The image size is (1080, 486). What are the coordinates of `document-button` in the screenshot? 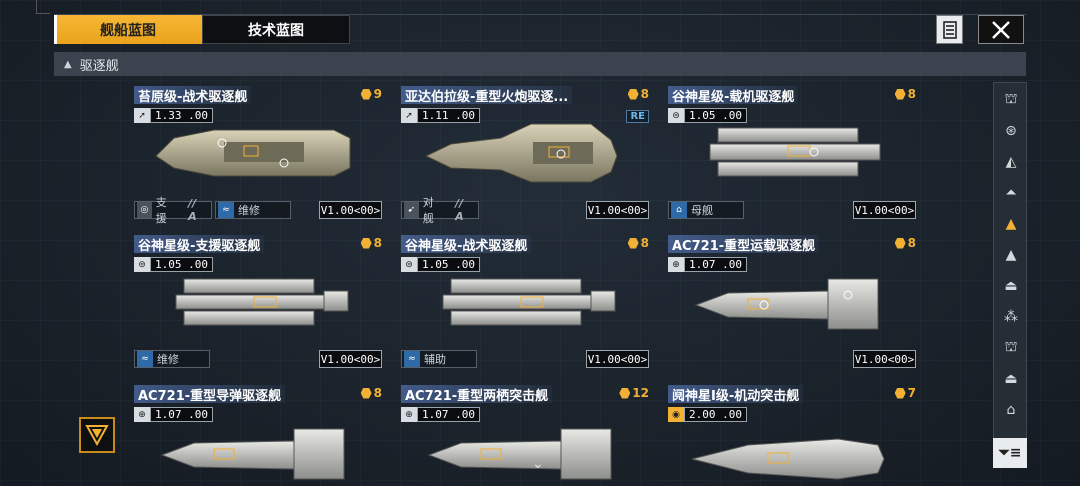 It's located at (949, 29).